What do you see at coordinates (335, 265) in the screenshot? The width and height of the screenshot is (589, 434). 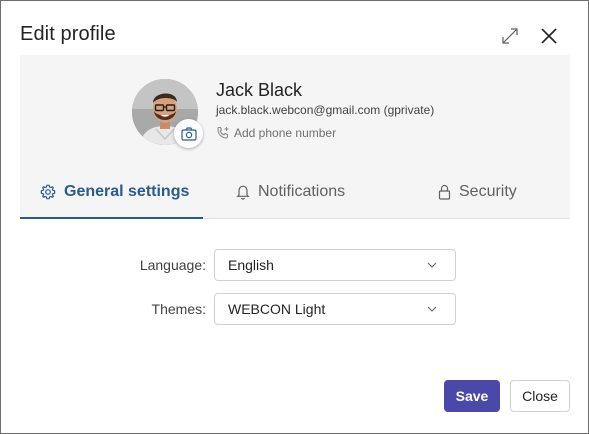 I see `language-select: English` at bounding box center [335, 265].